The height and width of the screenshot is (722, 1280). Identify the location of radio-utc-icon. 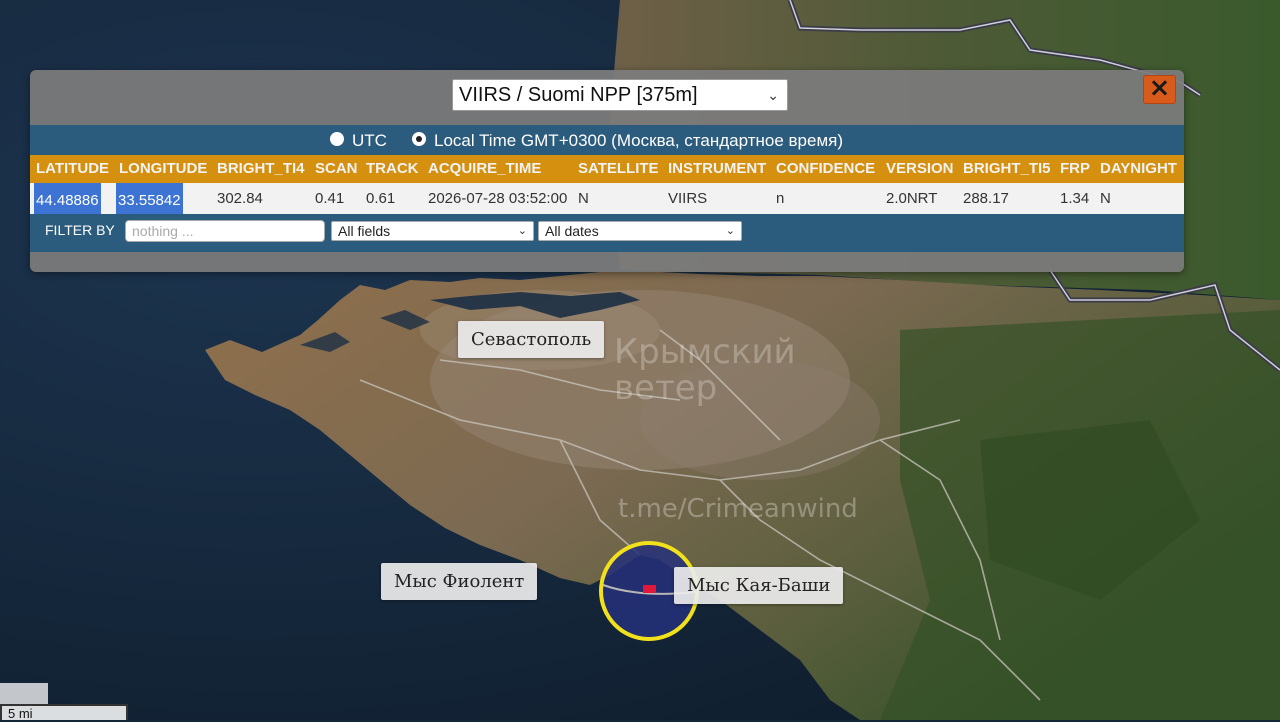
(337, 138).